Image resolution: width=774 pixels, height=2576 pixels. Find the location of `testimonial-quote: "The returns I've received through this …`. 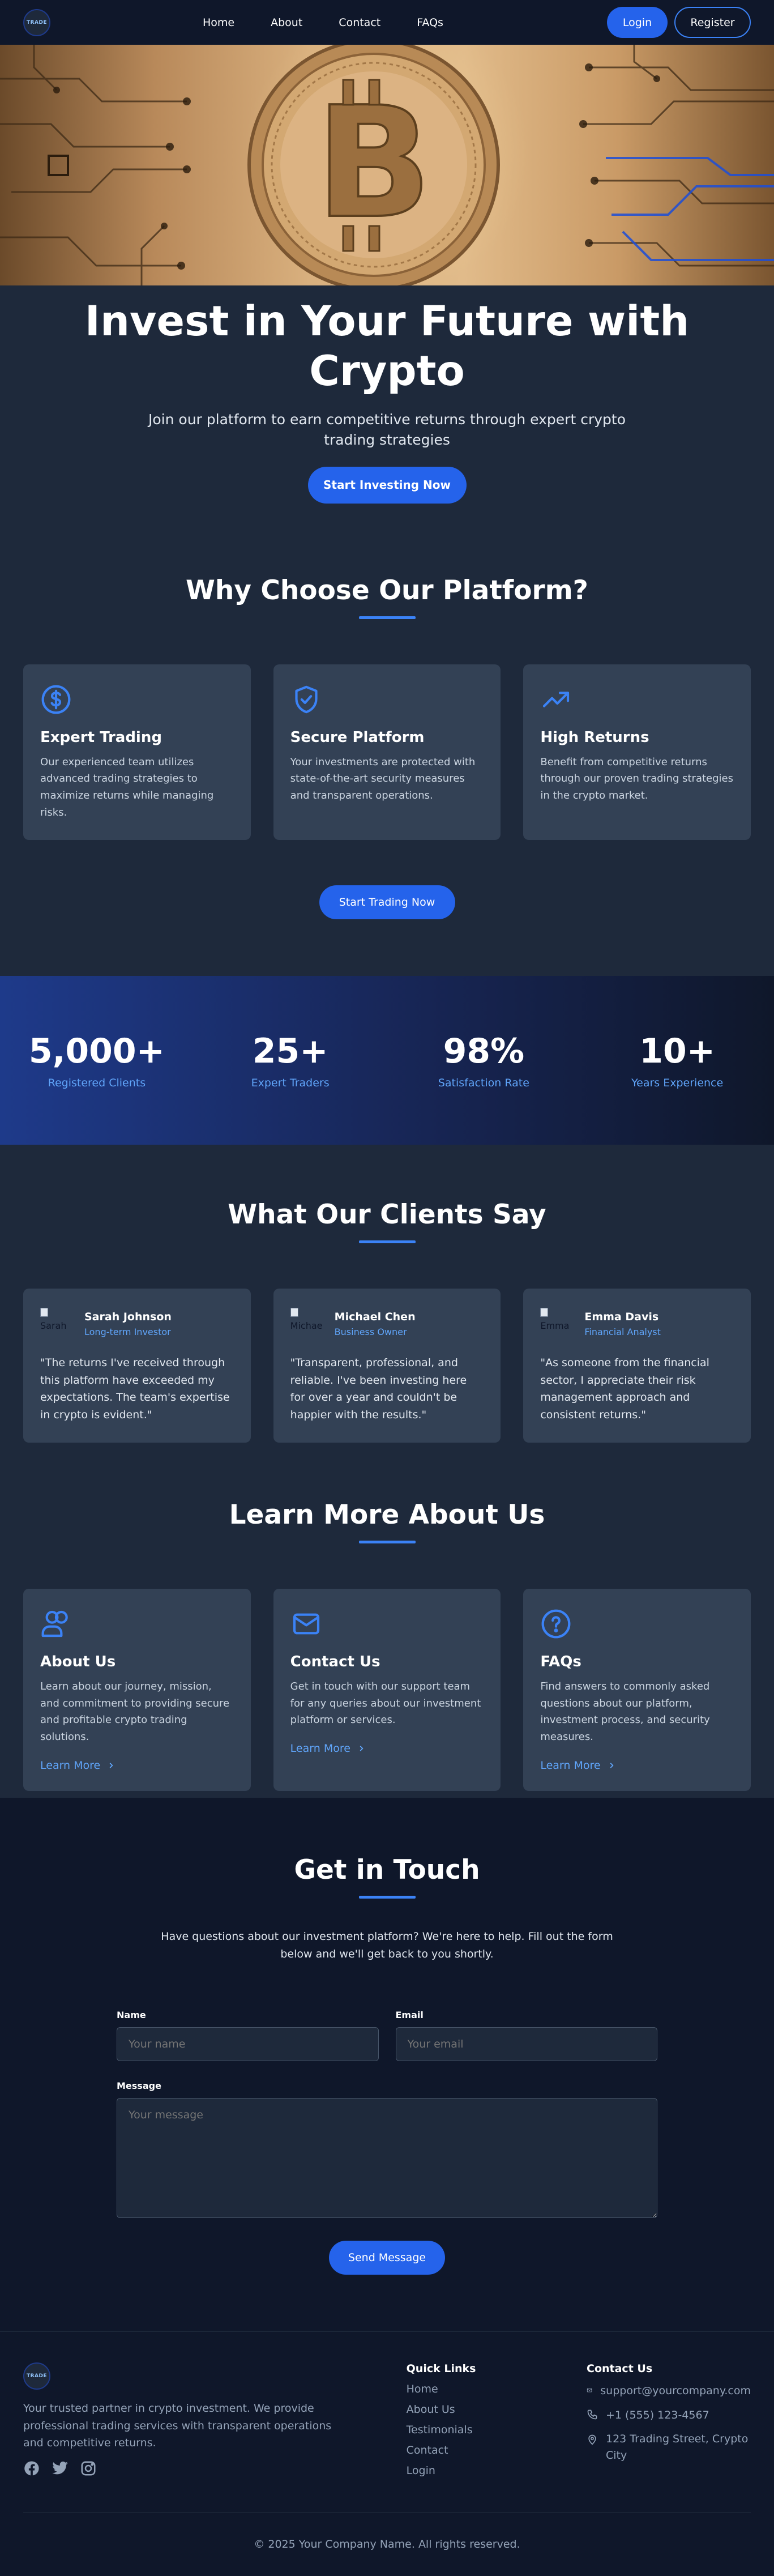

testimonial-quote: "The returns I've received through this … is located at coordinates (135, 1389).